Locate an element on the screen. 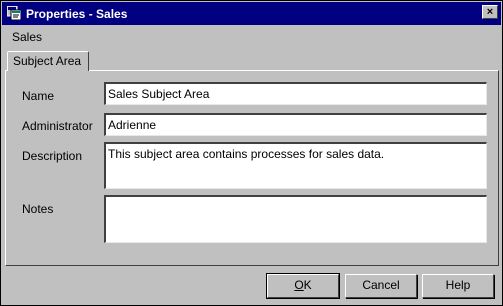  close-icon: × is located at coordinates (490, 12).